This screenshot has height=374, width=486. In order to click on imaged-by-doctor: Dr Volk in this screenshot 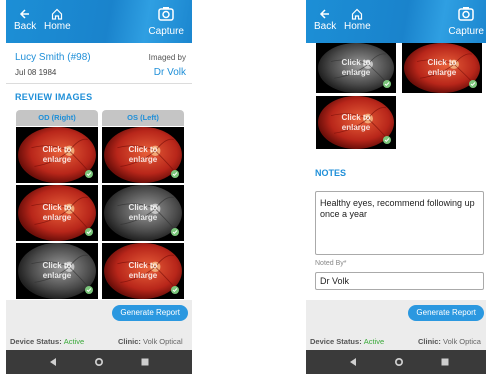, I will do `click(169, 72)`.